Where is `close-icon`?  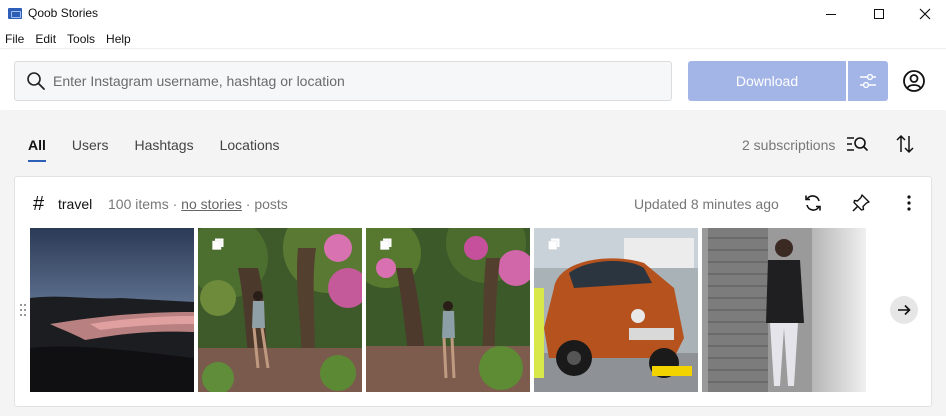 close-icon is located at coordinates (925, 14).